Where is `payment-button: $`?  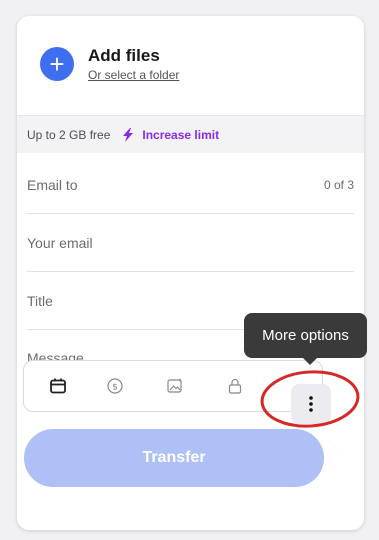 payment-button: $ is located at coordinates (115, 386).